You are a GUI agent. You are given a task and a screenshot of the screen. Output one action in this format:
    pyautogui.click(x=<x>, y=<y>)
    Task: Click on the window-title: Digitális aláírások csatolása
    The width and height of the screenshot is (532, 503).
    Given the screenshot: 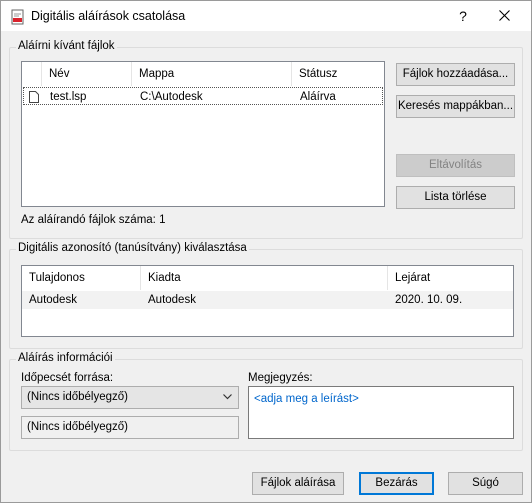 What is the action you would take?
    pyautogui.click(x=108, y=16)
    